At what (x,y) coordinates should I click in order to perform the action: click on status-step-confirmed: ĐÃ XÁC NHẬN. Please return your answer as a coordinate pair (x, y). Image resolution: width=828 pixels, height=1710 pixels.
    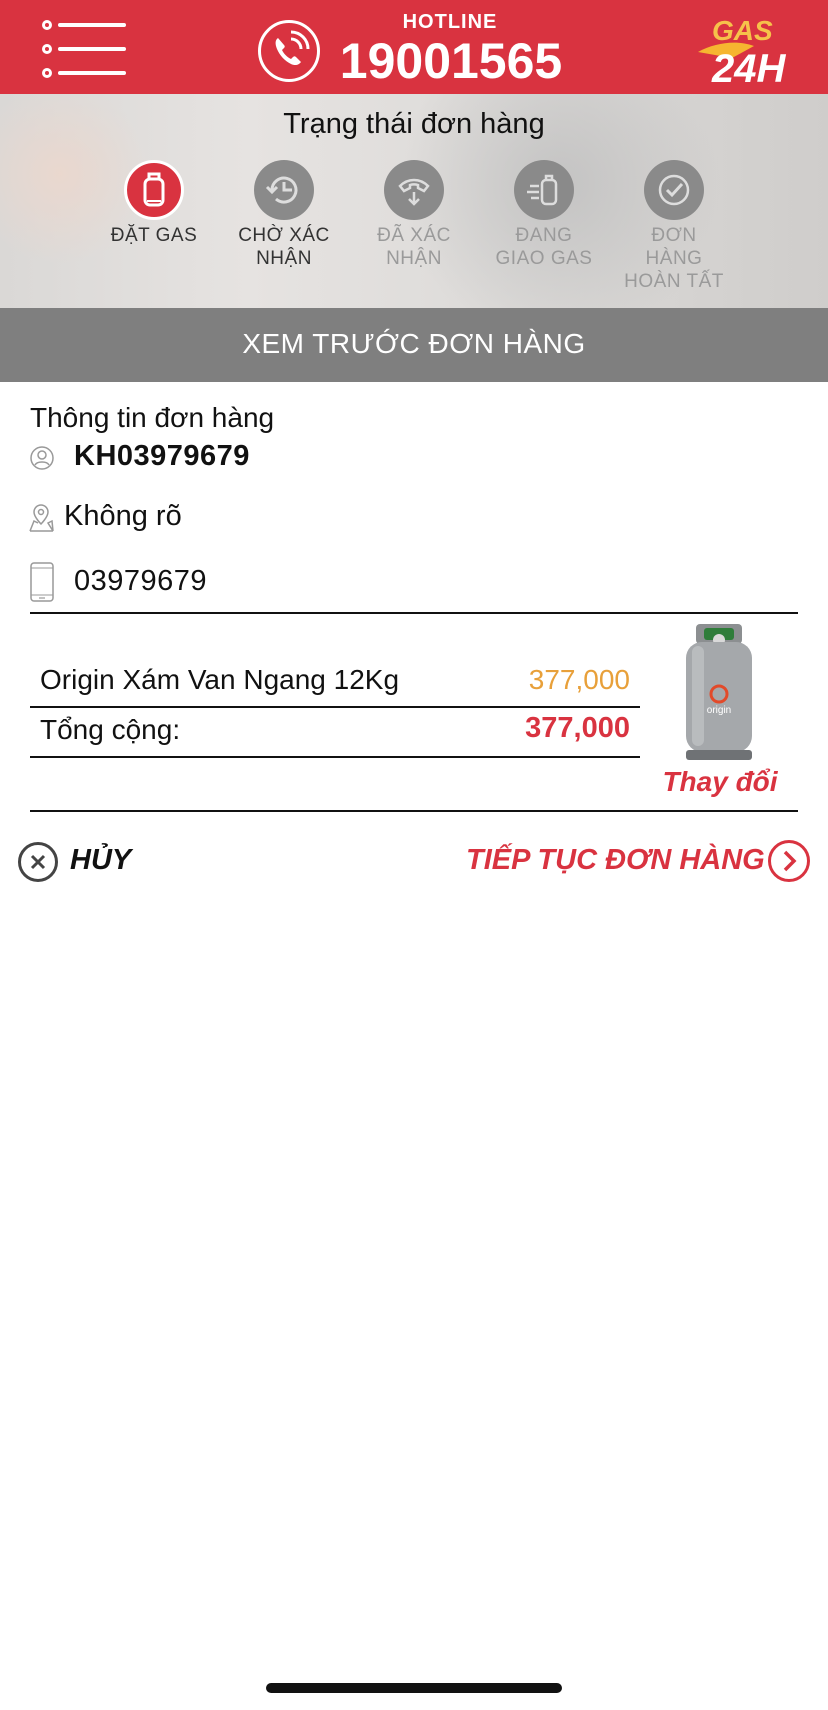
    Looking at the image, I should click on (414, 215).